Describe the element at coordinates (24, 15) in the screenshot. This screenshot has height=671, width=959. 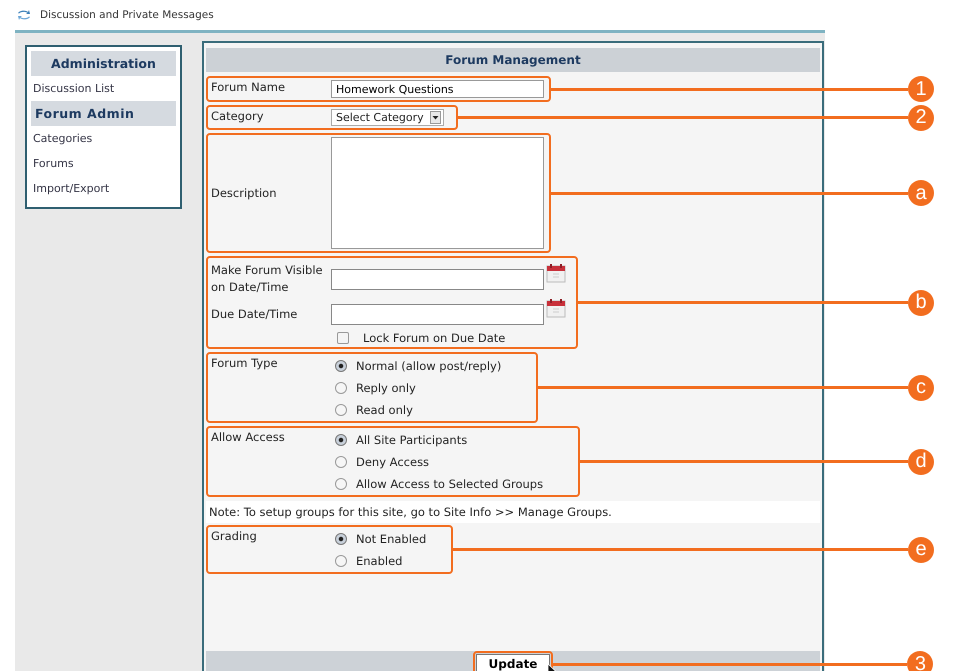
I see `arrows-icon` at that location.